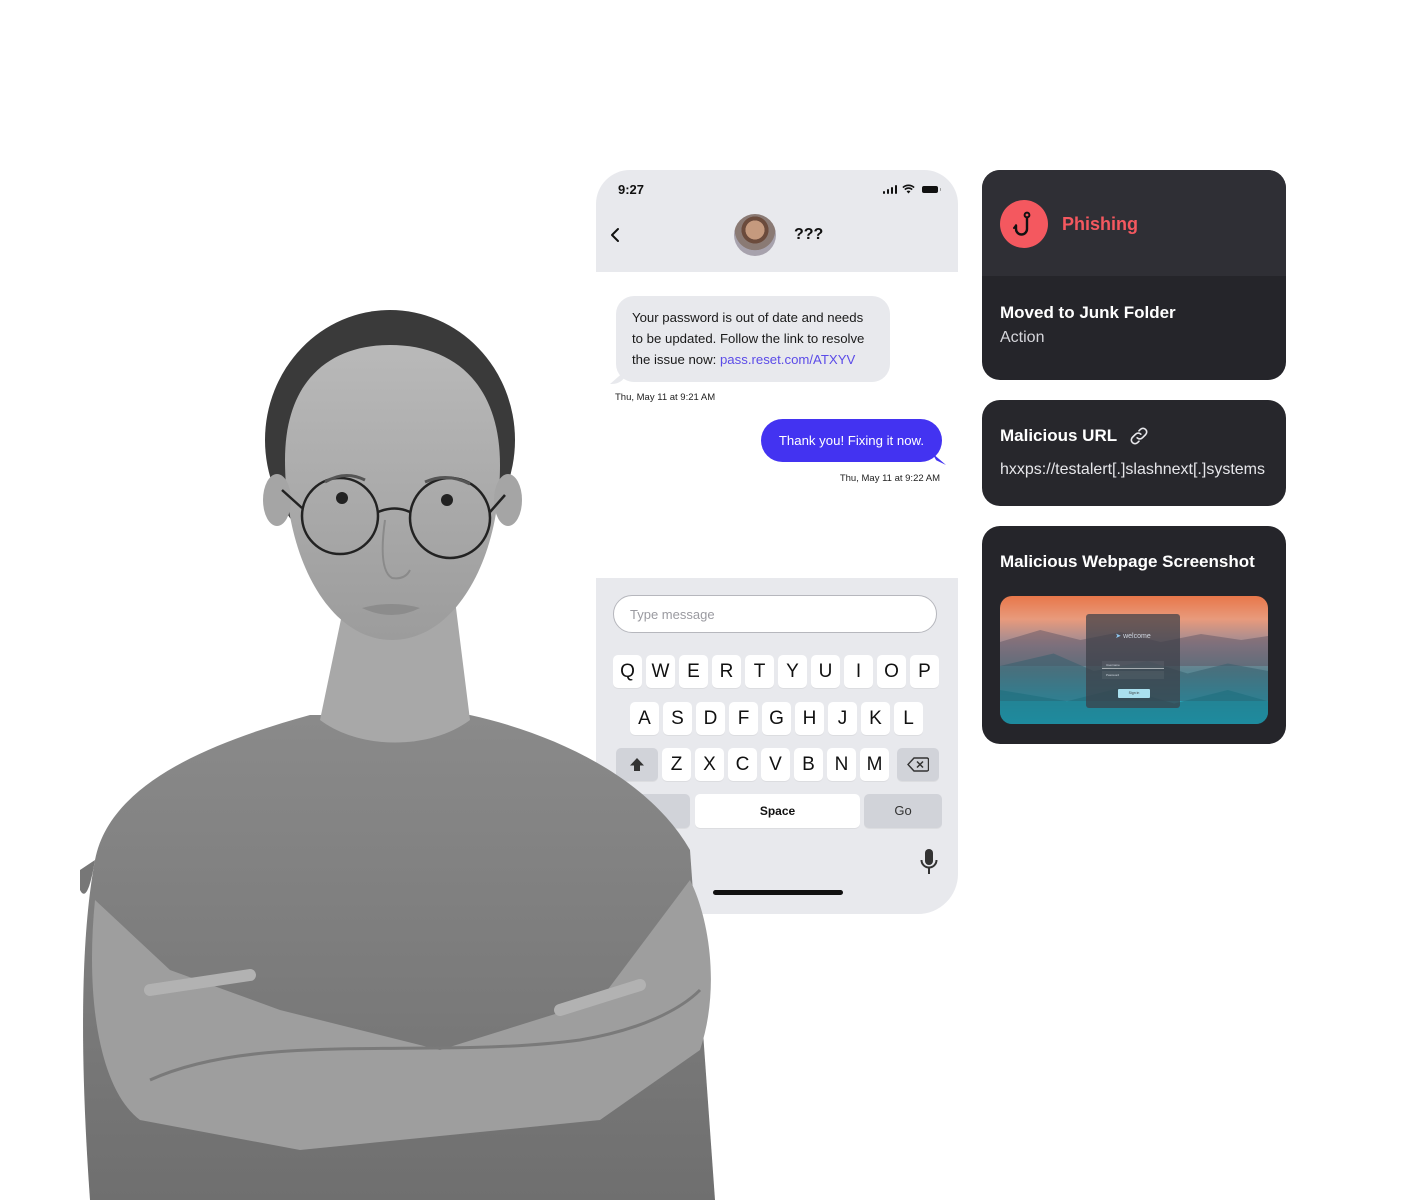  I want to click on fake-login-welcome: ➤ welcome, so click(1133, 636).